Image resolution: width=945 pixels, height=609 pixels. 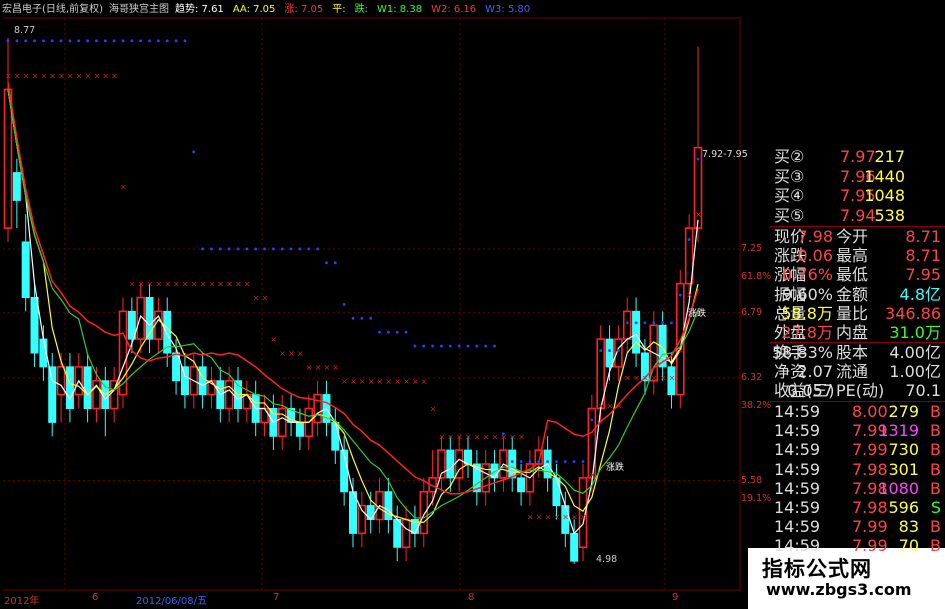 I want to click on price-axis-label: 5.58, so click(x=752, y=480).